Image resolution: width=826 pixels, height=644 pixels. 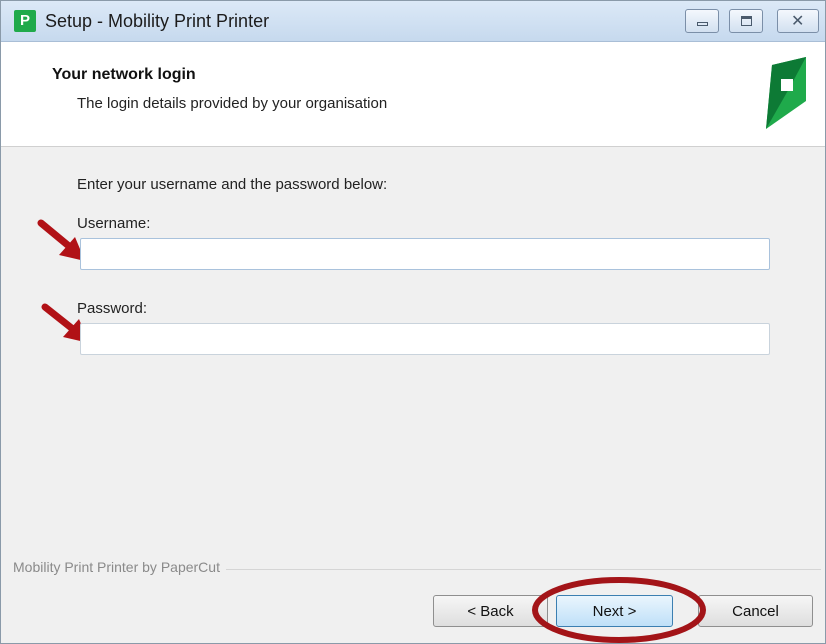 What do you see at coordinates (413, 21) in the screenshot?
I see `title-bar: P Setup - Mobility Print Printer ✕` at bounding box center [413, 21].